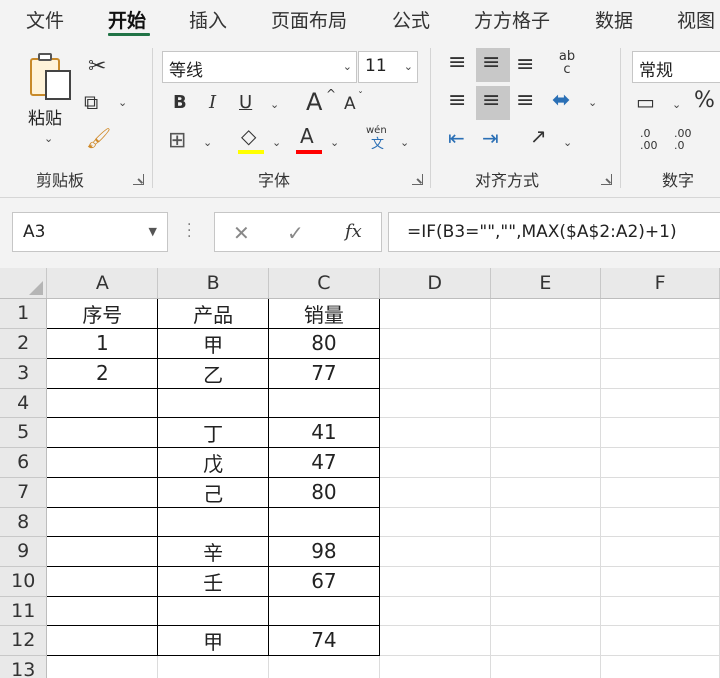 The width and height of the screenshot is (720, 678). What do you see at coordinates (307, 136) in the screenshot?
I see `font-color-icon: A` at bounding box center [307, 136].